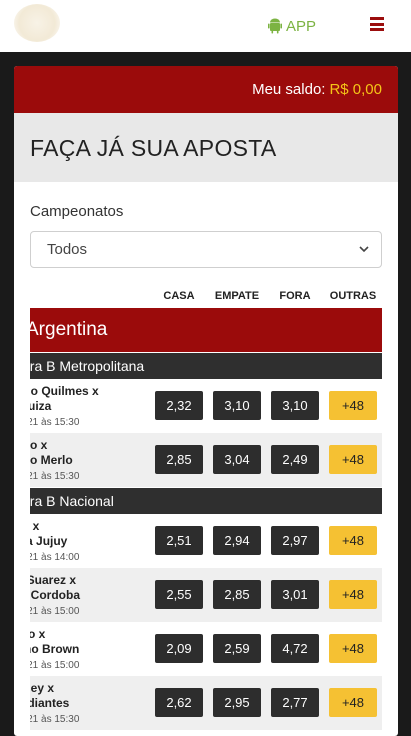 The image size is (411, 736). Describe the element at coordinates (179, 540) in the screenshot. I see `odd-home-button: 2,51` at that location.